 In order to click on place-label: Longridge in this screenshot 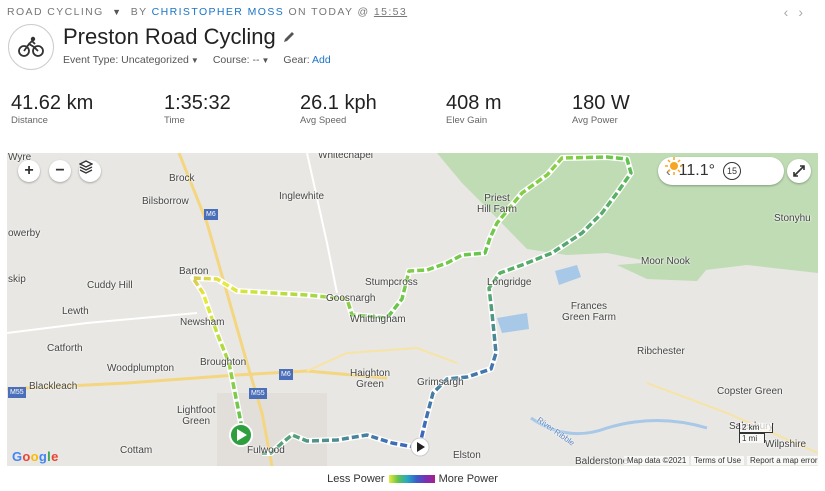, I will do `click(509, 282)`.